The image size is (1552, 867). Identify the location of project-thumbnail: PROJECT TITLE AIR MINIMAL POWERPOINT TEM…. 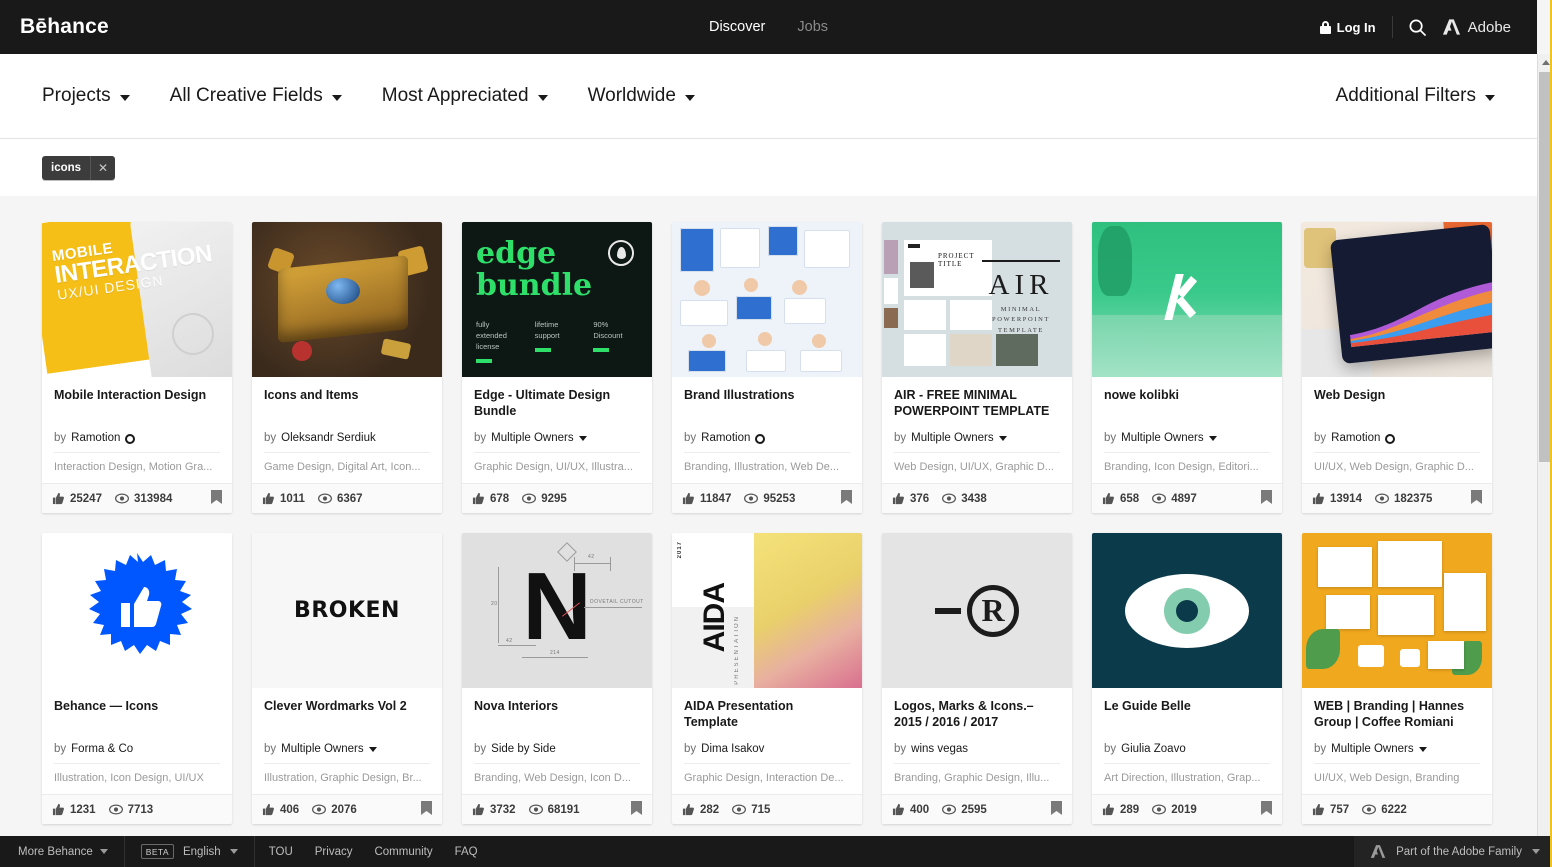
(977, 299).